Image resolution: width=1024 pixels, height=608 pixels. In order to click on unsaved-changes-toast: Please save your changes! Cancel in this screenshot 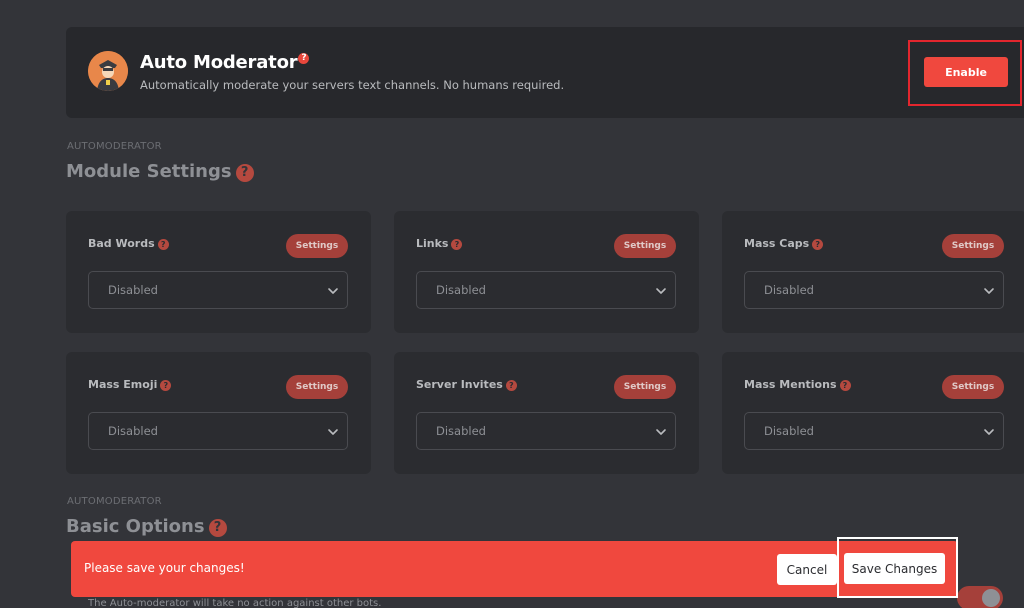, I will do `click(514, 569)`.